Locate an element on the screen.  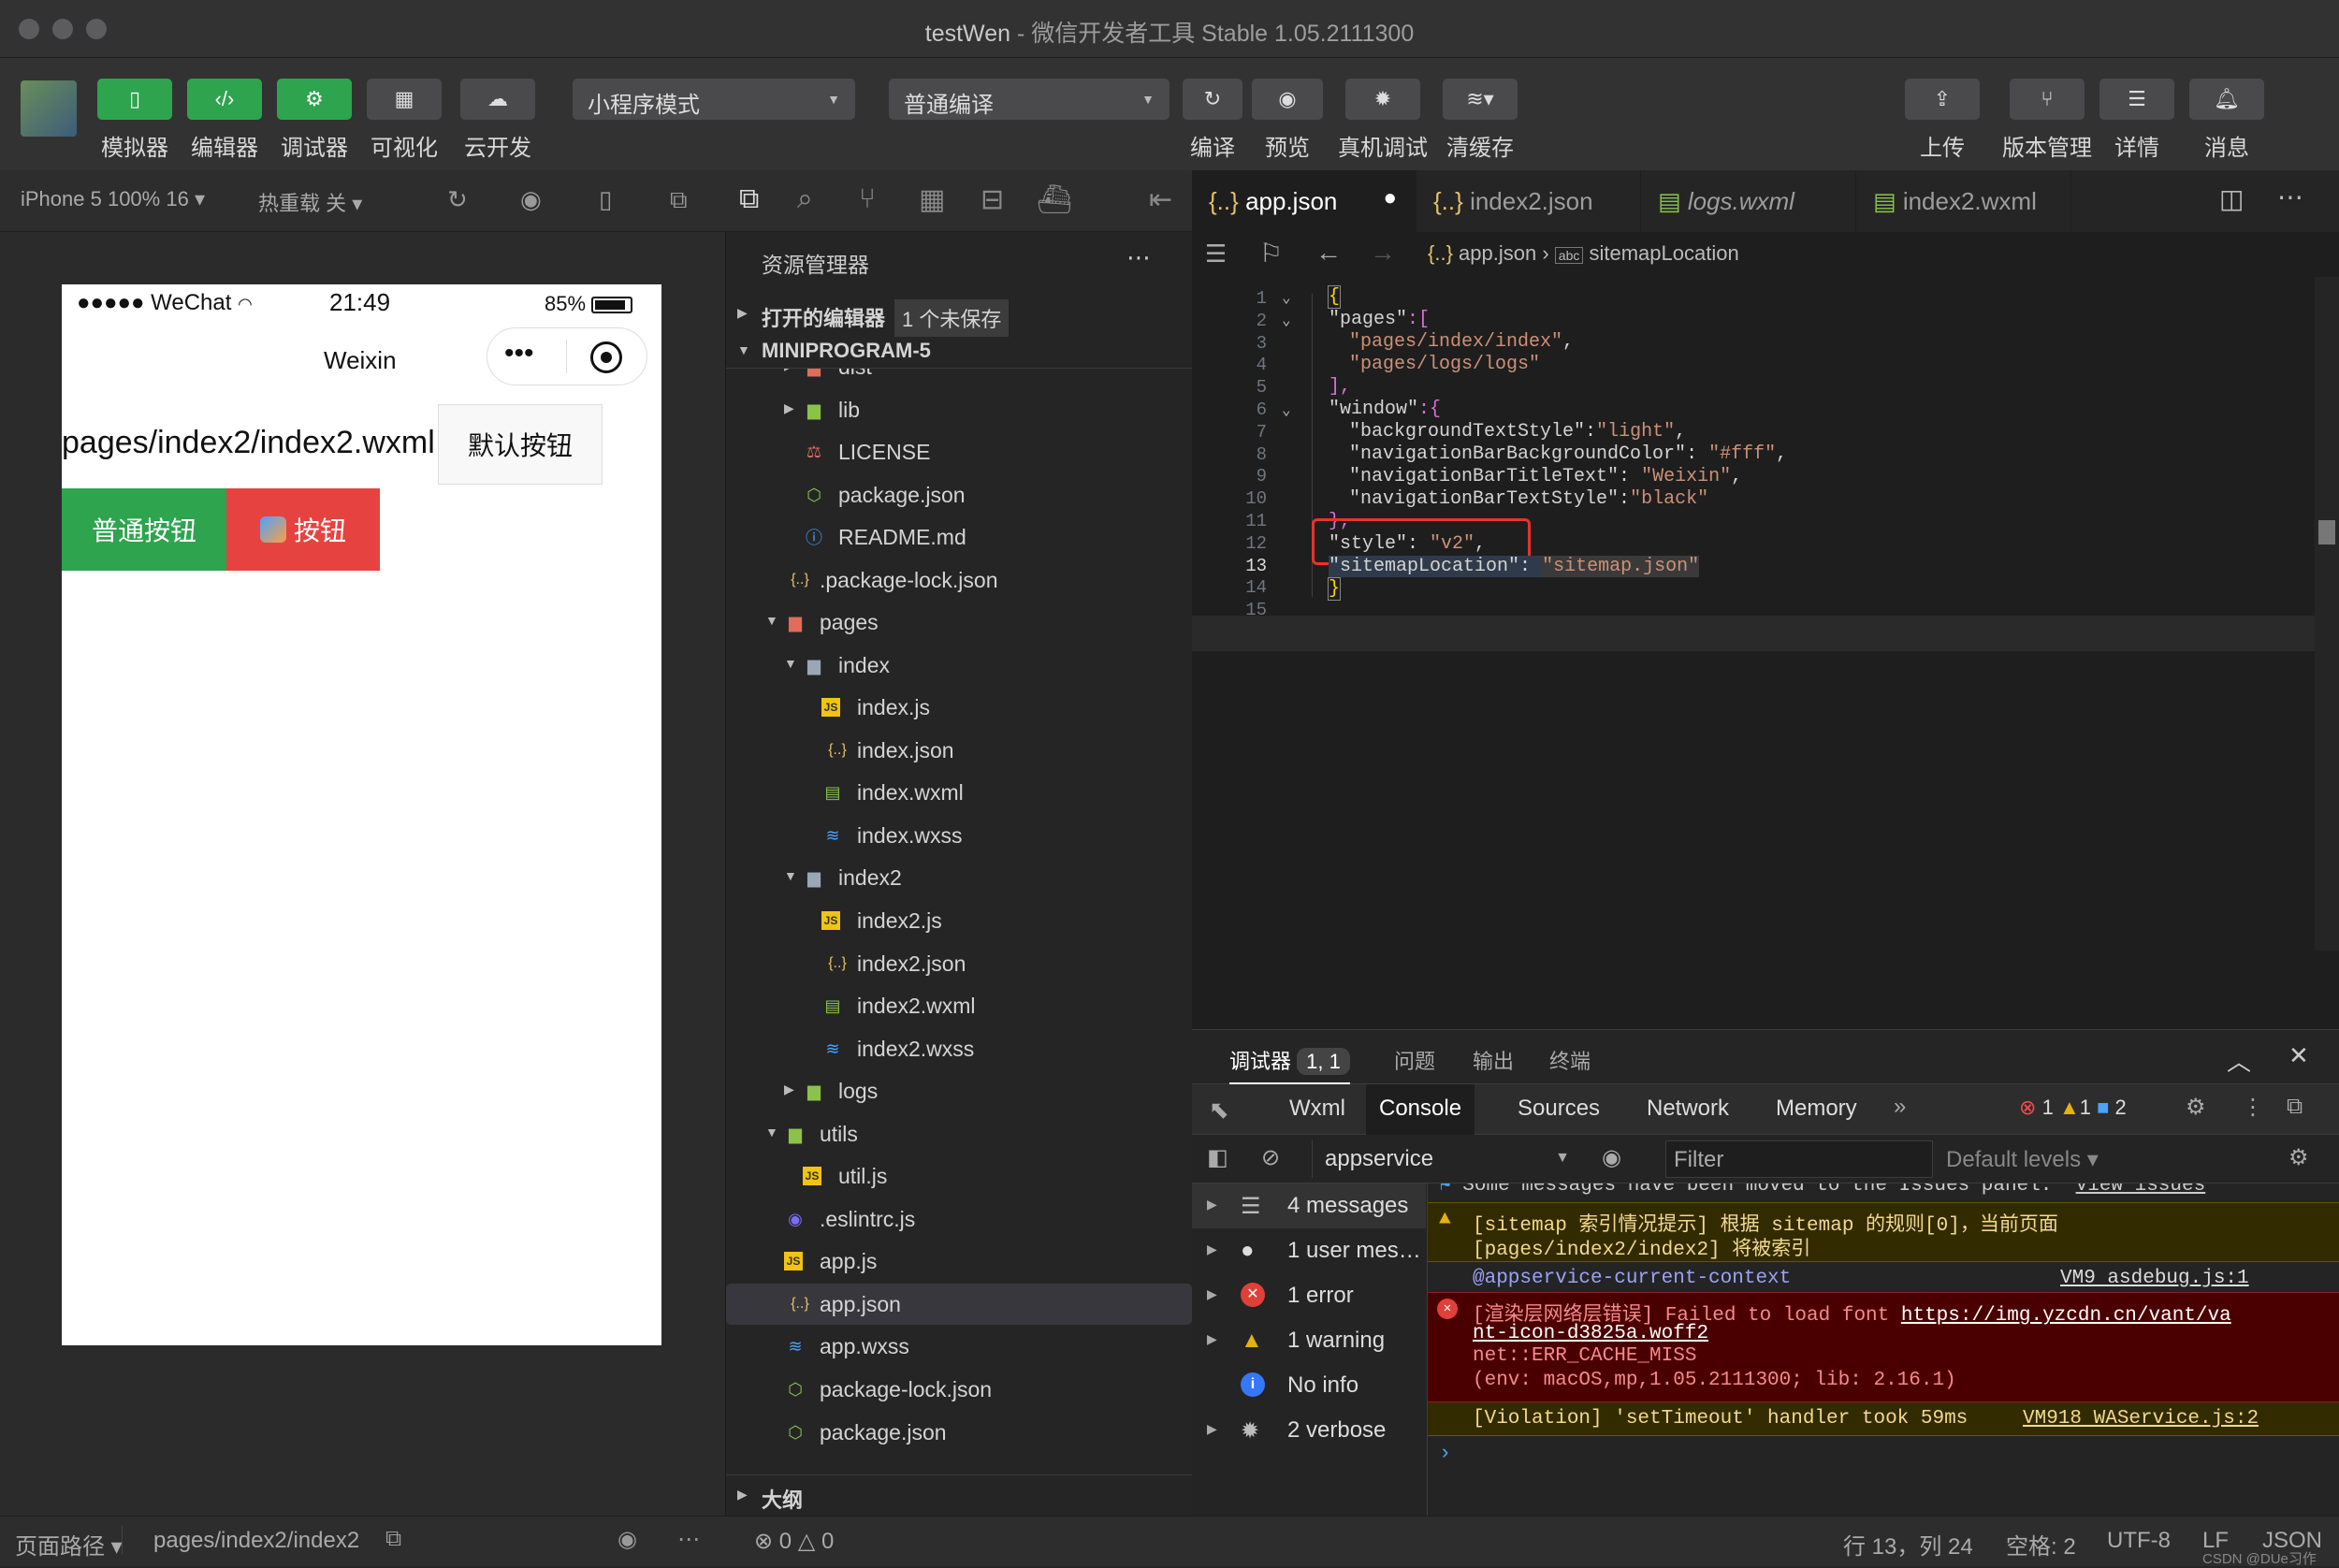
more-tabs-icon: » is located at coordinates (1900, 1107).